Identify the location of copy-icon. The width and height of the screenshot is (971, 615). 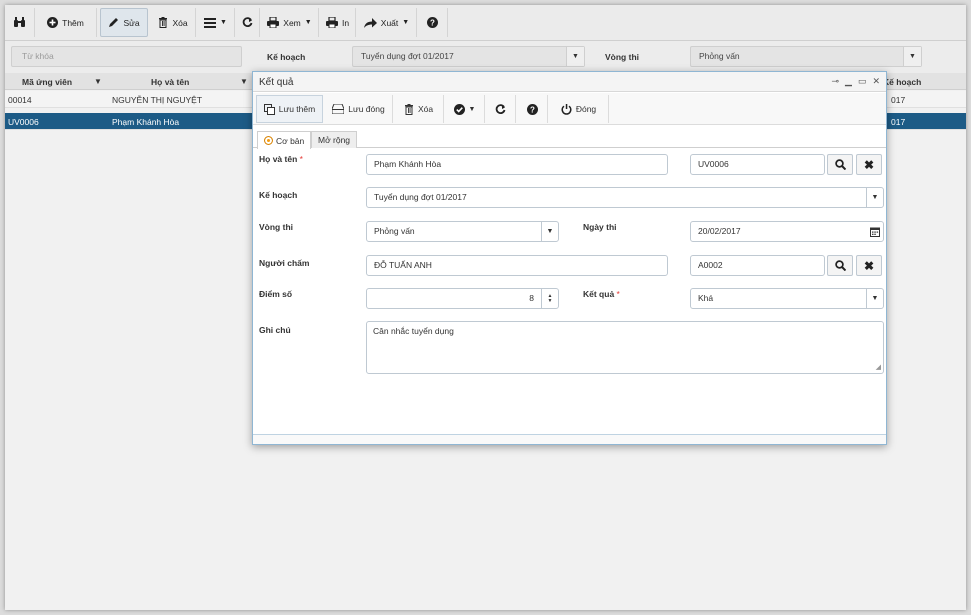
(269, 109).